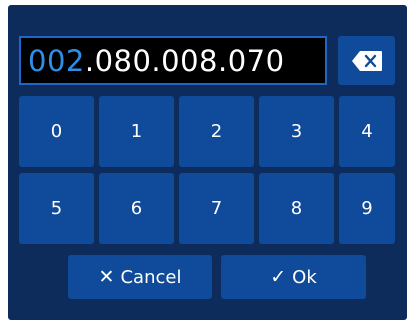 The height and width of the screenshot is (325, 415). What do you see at coordinates (56, 60) in the screenshot?
I see `entered-digits: 002` at bounding box center [56, 60].